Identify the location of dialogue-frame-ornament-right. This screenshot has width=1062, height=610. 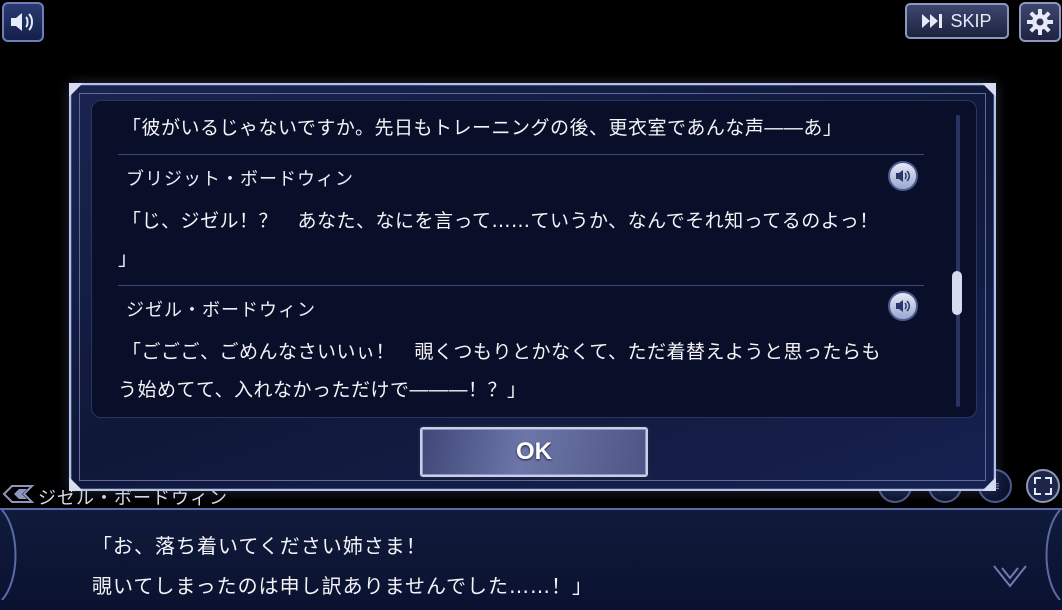
(1053, 555).